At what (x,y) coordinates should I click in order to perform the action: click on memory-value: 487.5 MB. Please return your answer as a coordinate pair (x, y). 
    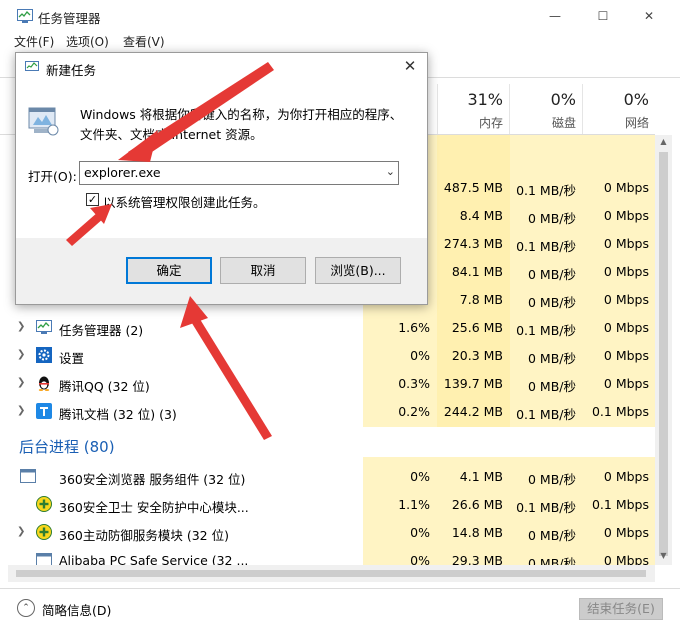
    Looking at the image, I should click on (473, 187).